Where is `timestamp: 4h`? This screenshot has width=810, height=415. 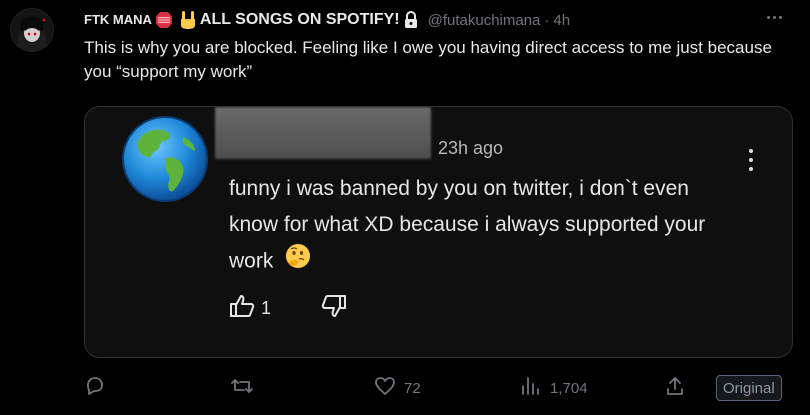 timestamp: 4h is located at coordinates (561, 20).